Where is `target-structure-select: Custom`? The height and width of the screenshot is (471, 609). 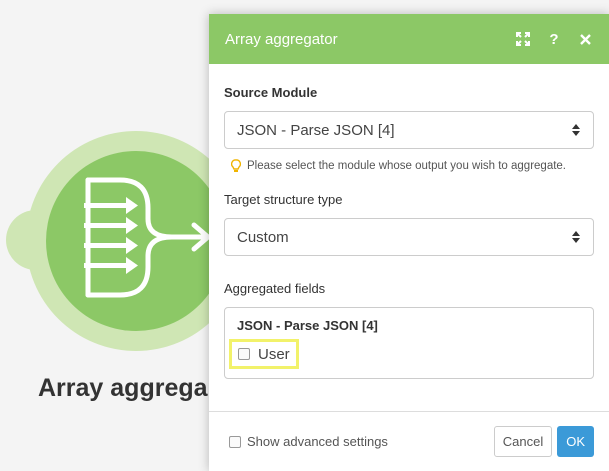
target-structure-select: Custom is located at coordinates (409, 237).